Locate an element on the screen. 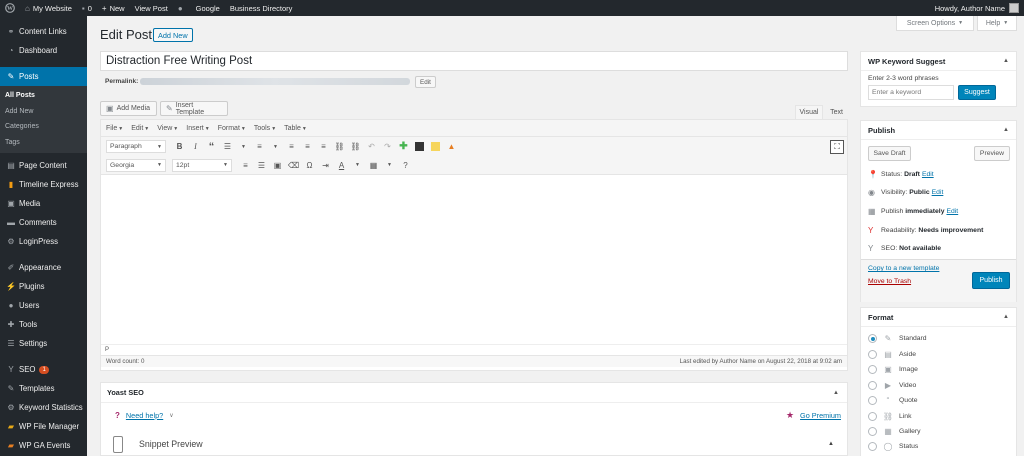  radio-quote is located at coordinates (872, 400).